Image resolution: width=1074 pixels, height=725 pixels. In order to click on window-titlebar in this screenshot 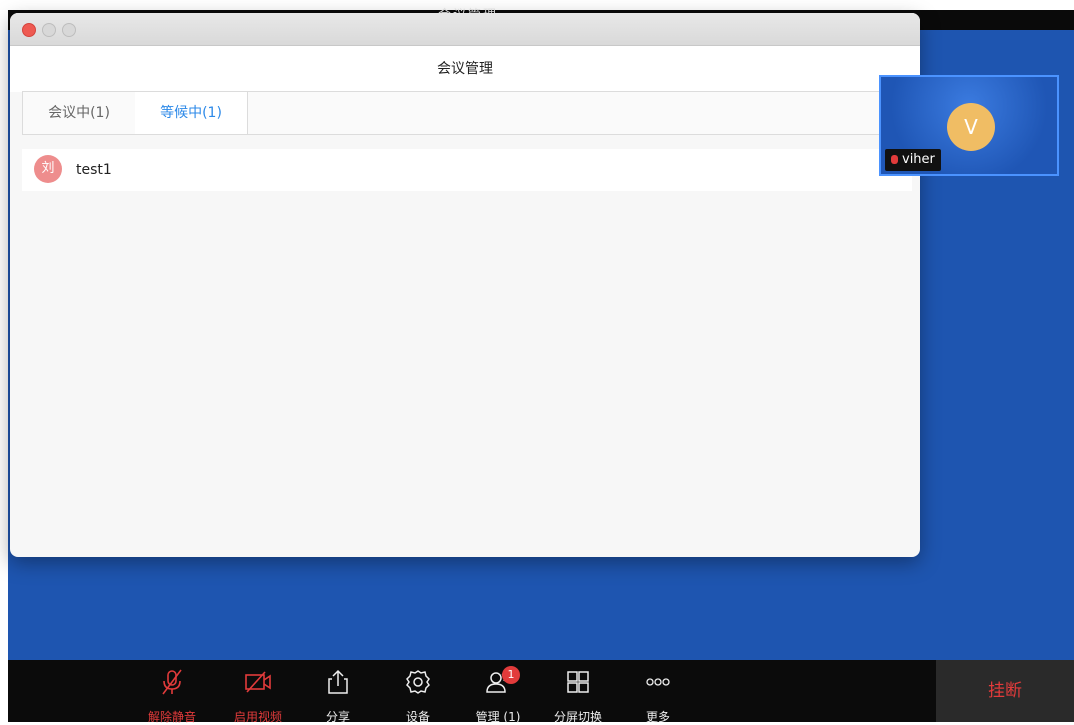, I will do `click(465, 29)`.